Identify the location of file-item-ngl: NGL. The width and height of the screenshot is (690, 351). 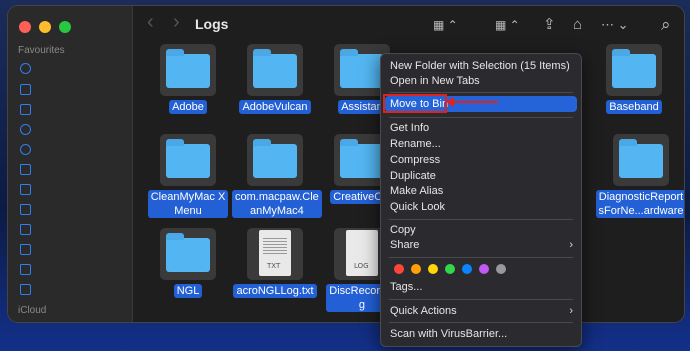
(188, 263).